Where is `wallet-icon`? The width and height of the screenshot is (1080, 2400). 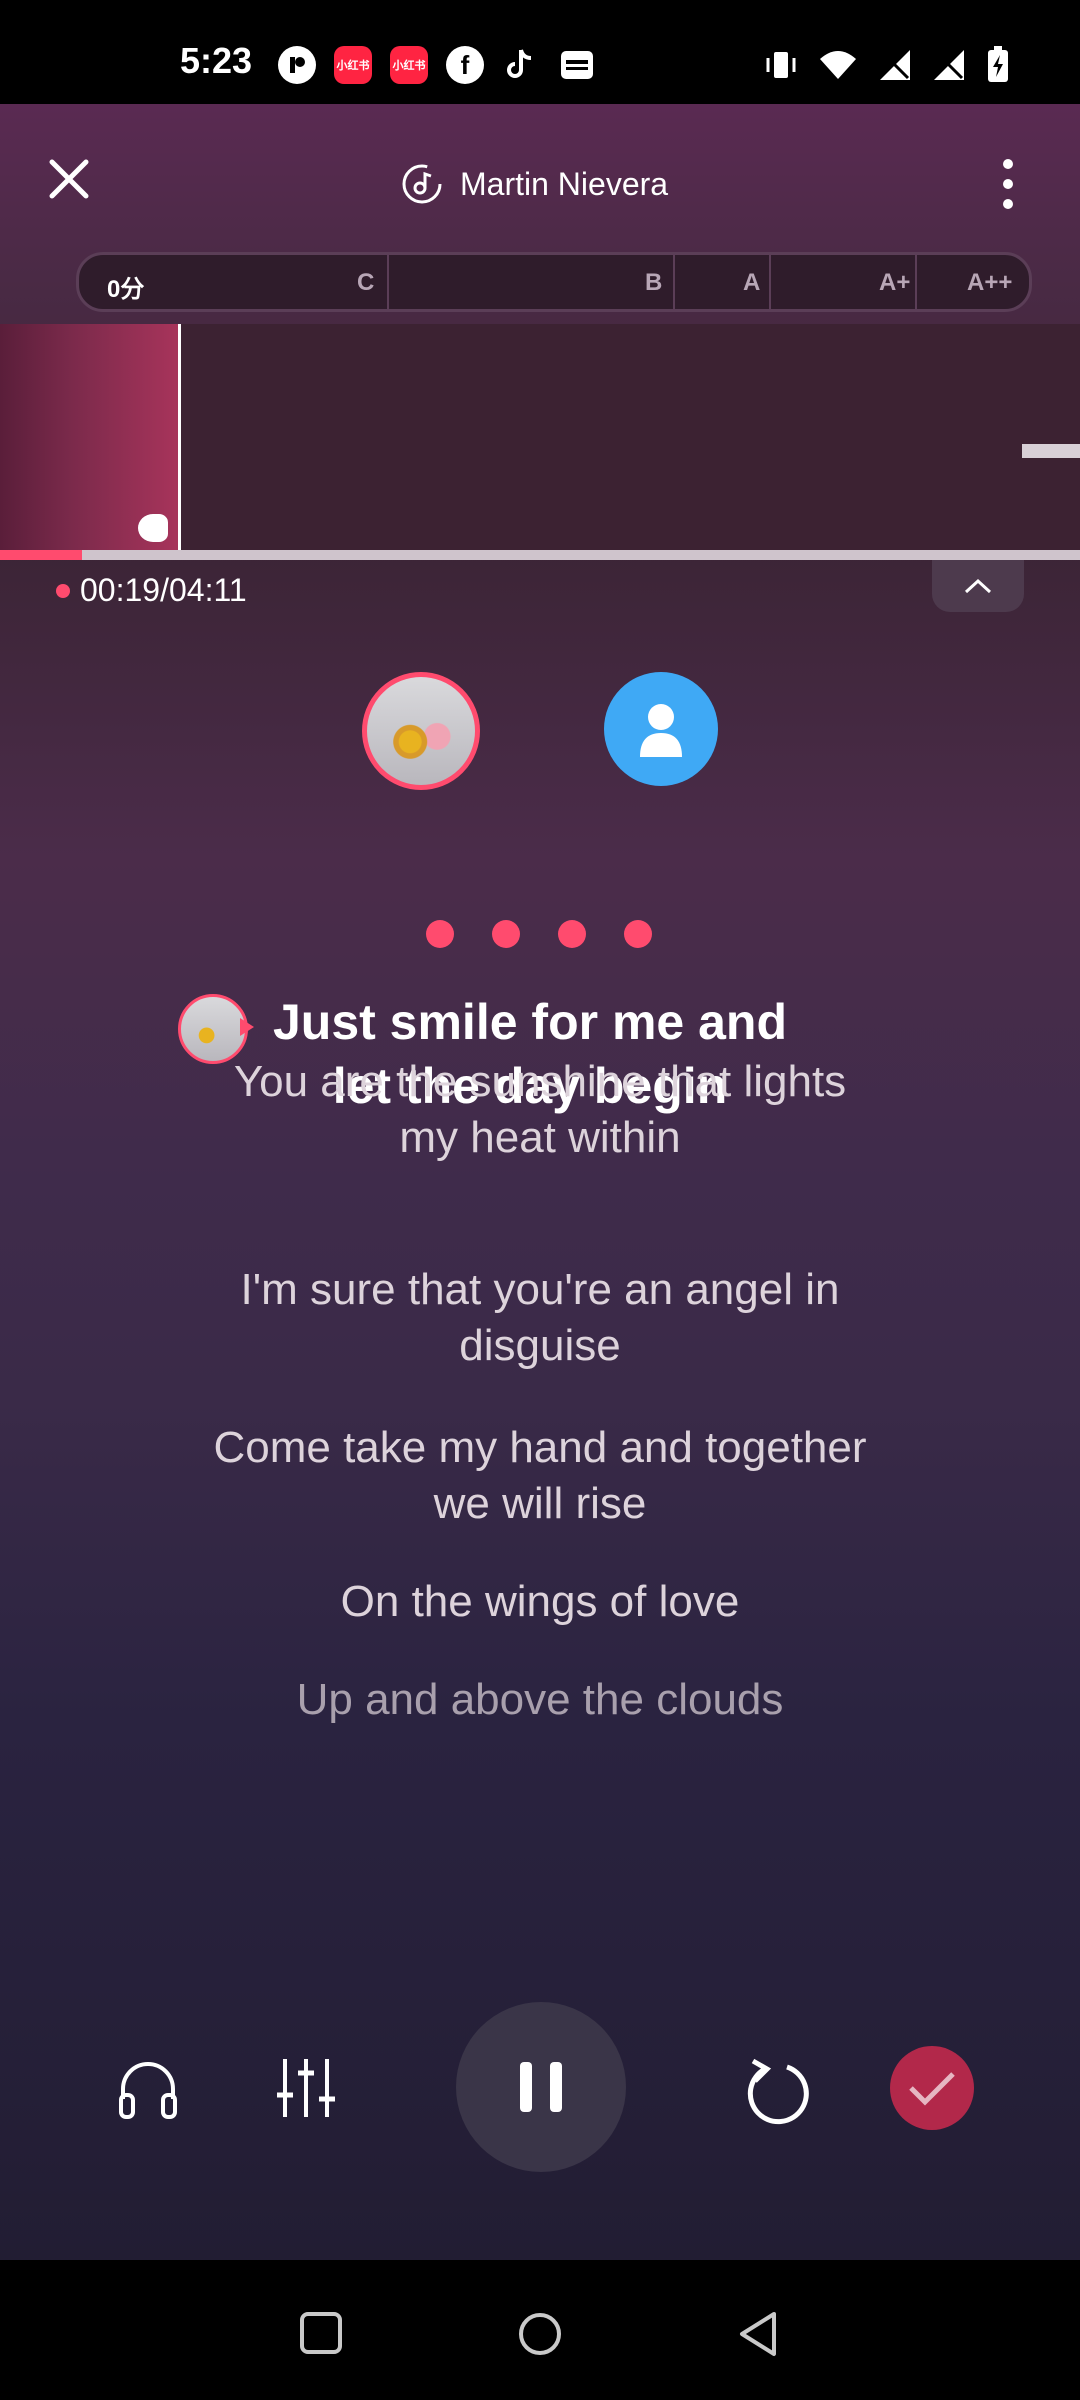
wallet-icon is located at coordinates (577, 65).